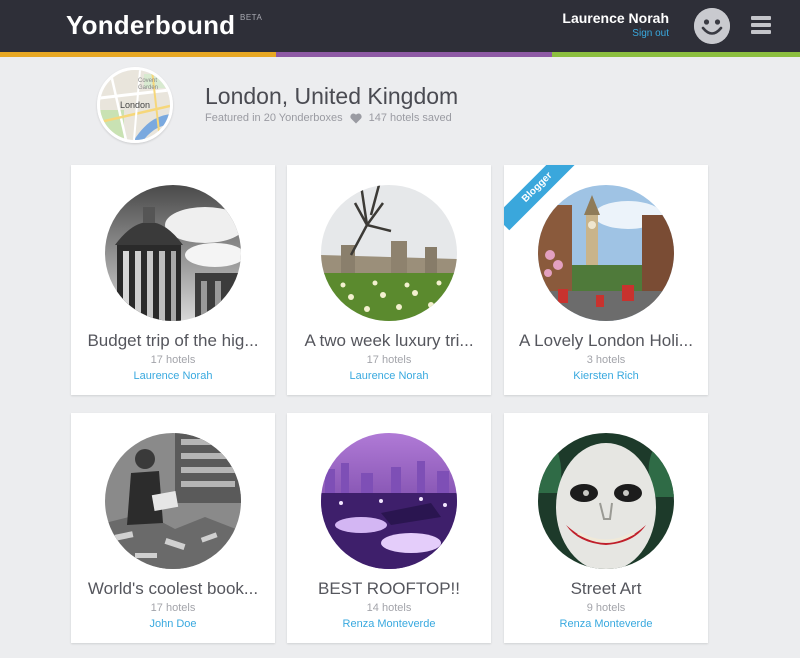 The image size is (800, 658). Describe the element at coordinates (150, 25) in the screenshot. I see `brand-logo: Yonderbound` at that location.